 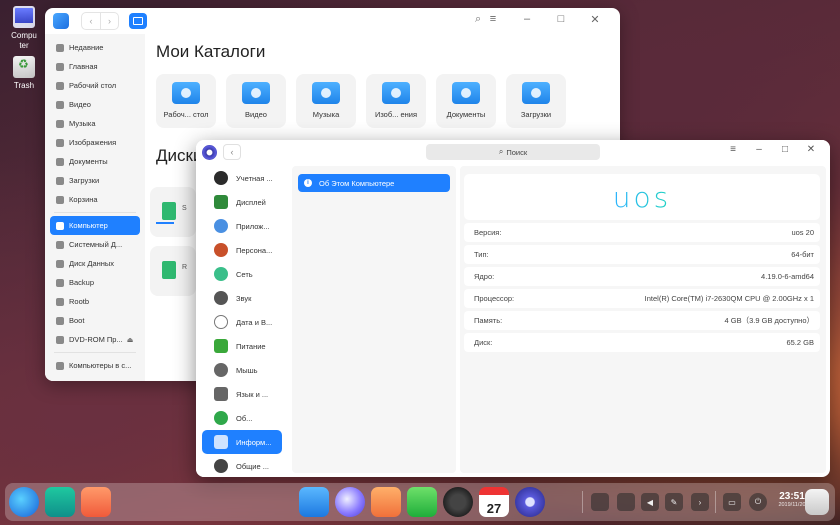 I want to click on info-icon: i, so click(x=308, y=183).